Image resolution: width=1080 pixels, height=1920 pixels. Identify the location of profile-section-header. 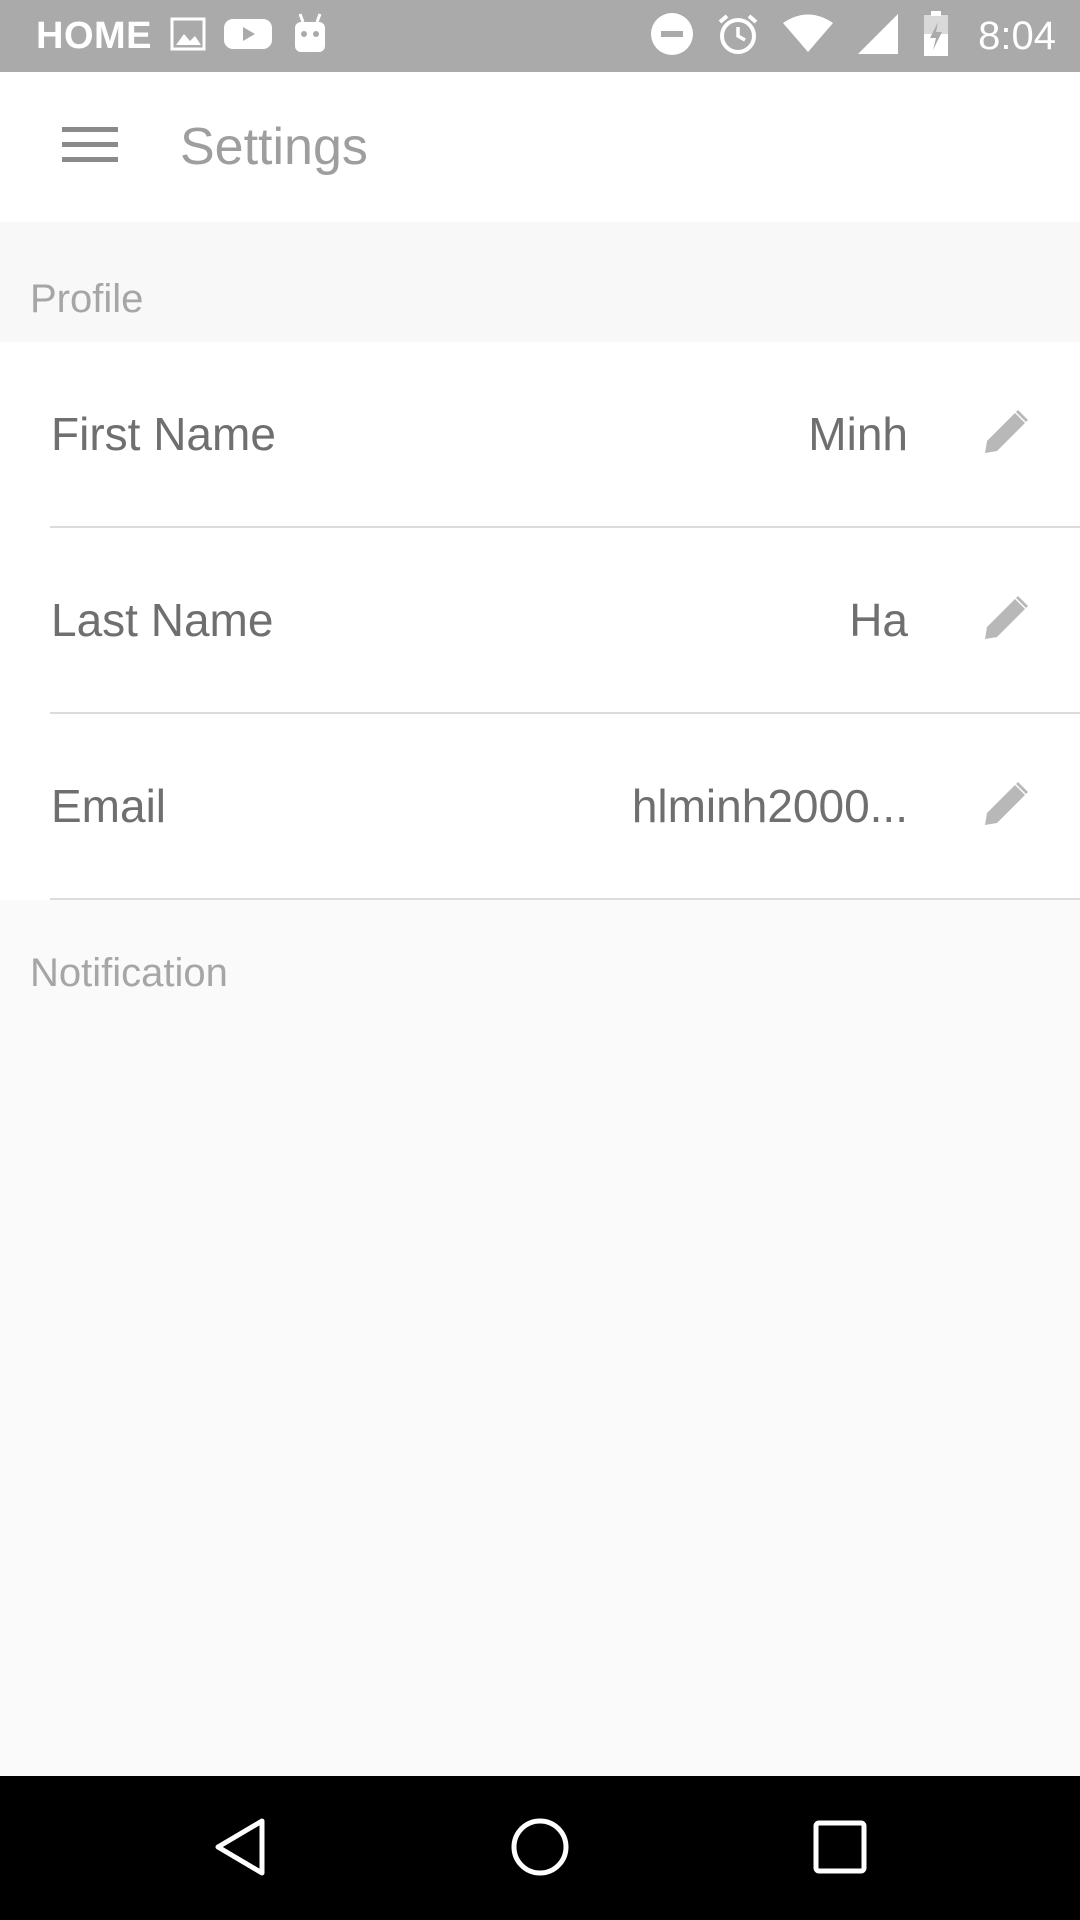
(540, 282).